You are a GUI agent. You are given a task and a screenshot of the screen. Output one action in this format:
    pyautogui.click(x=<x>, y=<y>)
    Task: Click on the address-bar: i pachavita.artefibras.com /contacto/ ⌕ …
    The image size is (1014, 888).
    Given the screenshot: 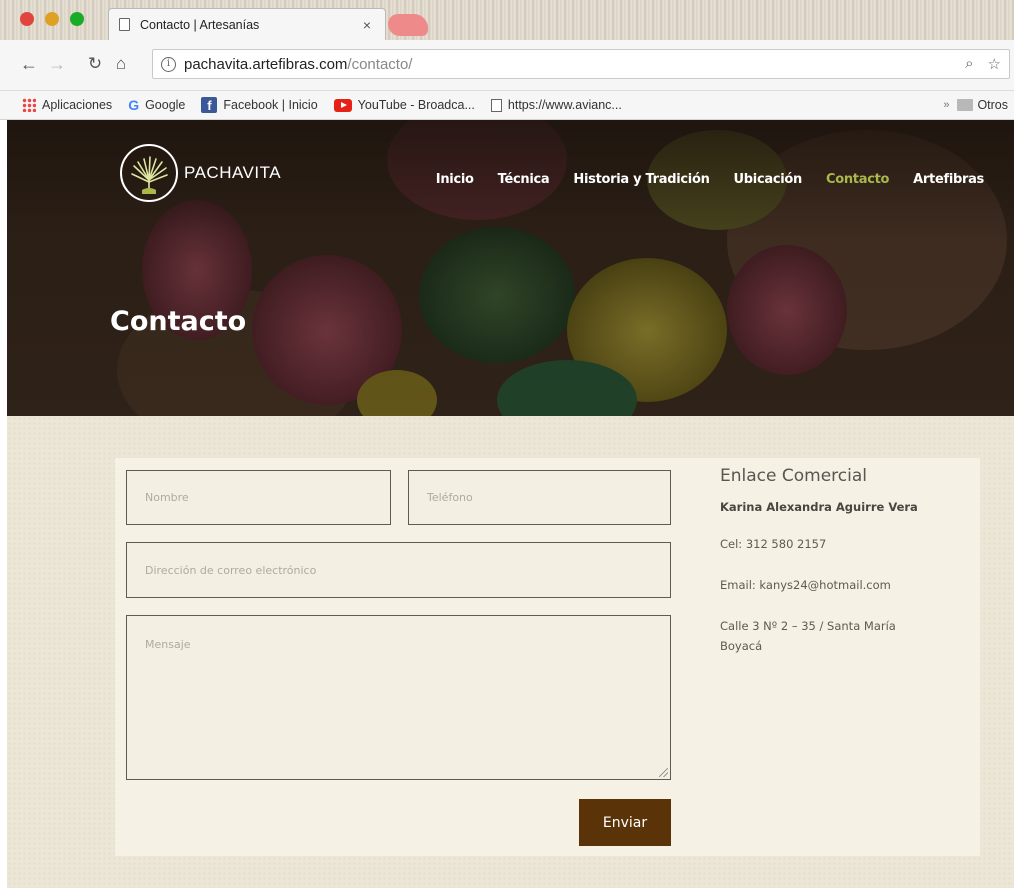 What is the action you would take?
    pyautogui.click(x=581, y=64)
    